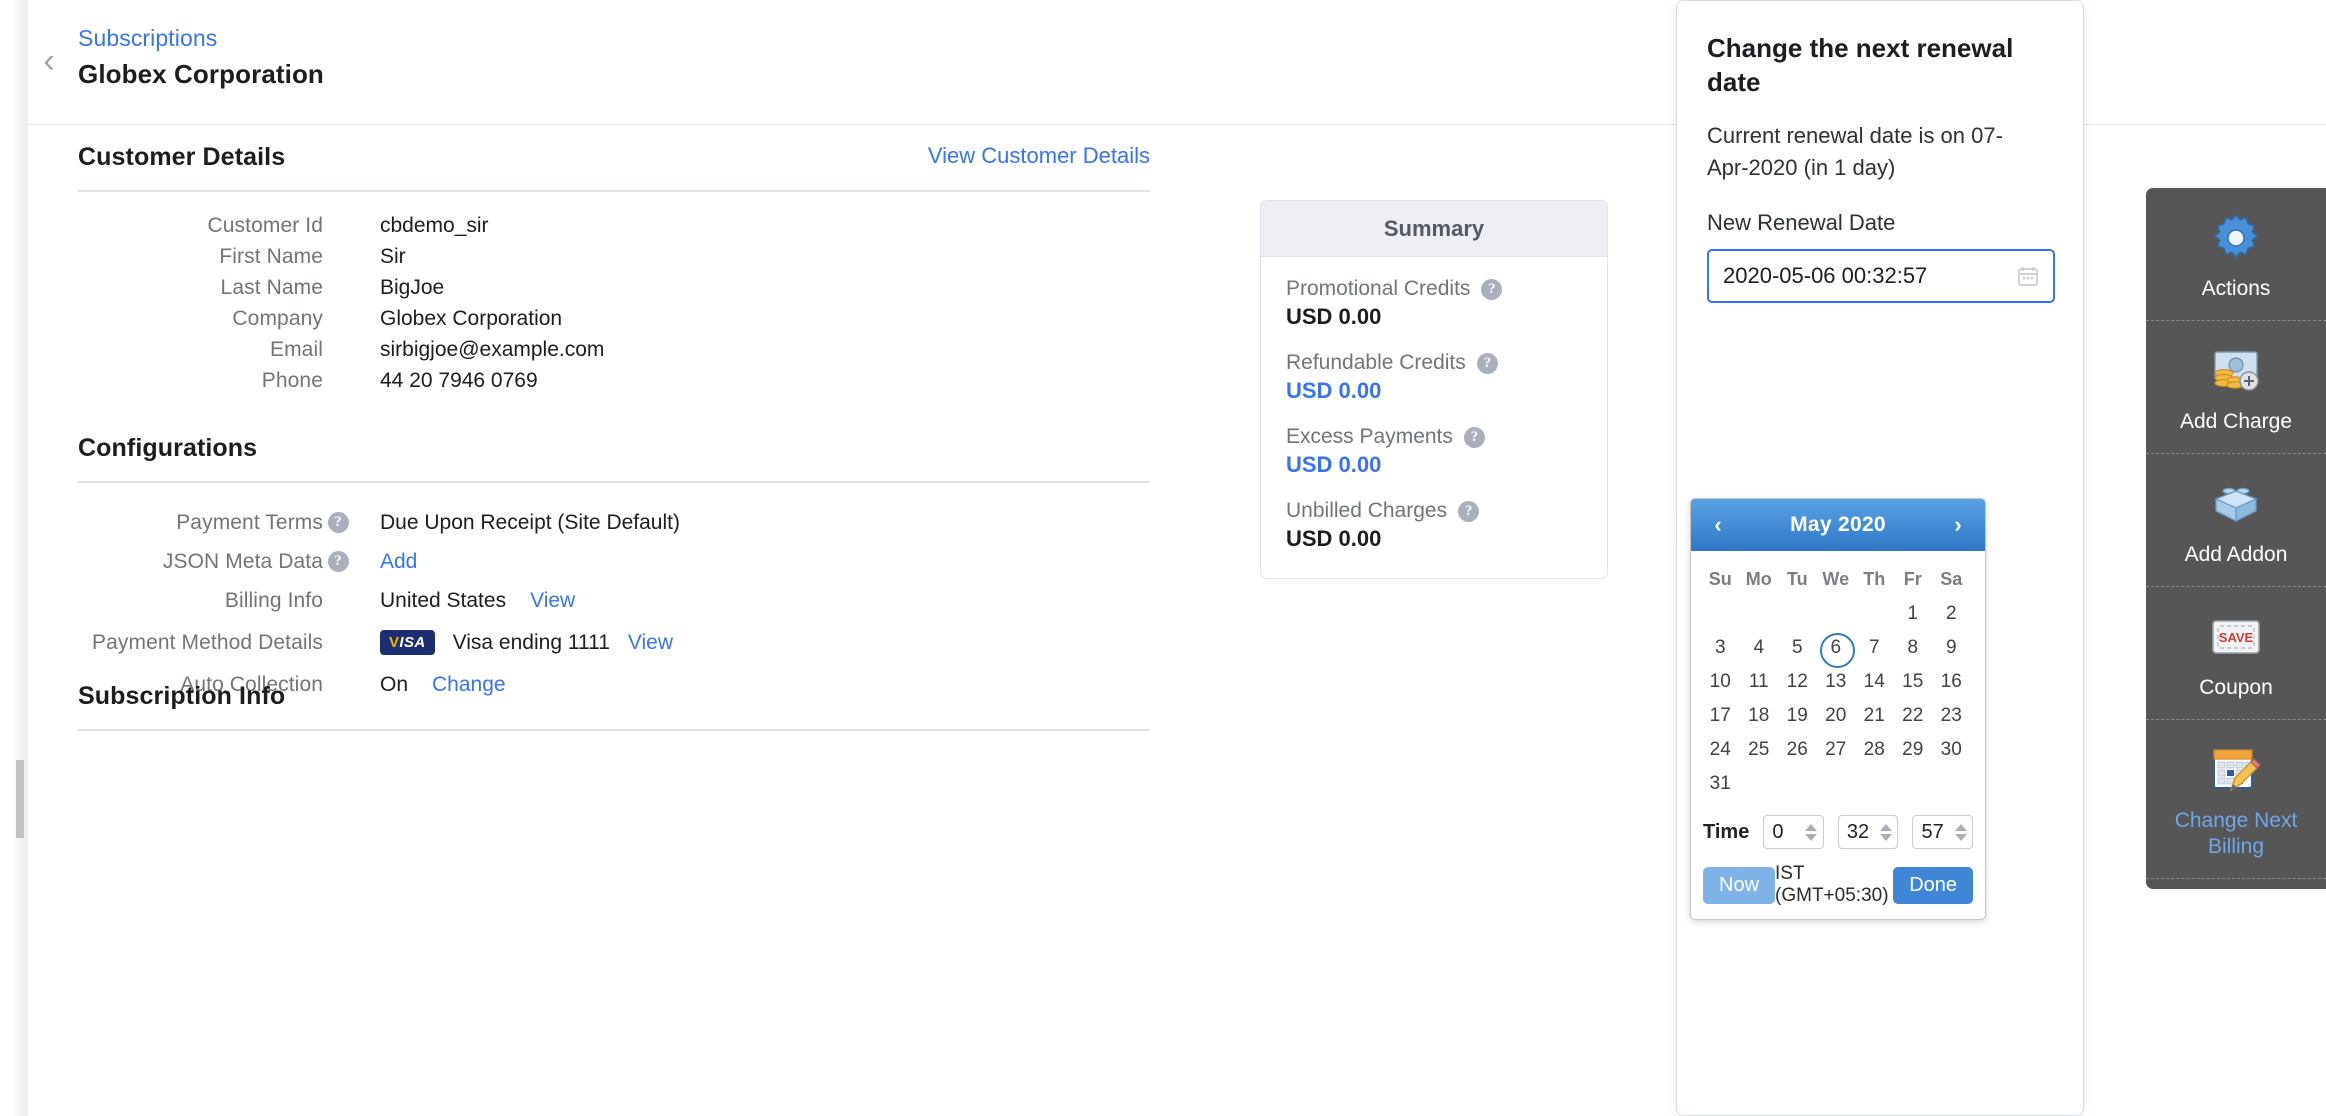 The height and width of the screenshot is (1116, 2326). I want to click on datepicker-day: 3, so click(1720, 648).